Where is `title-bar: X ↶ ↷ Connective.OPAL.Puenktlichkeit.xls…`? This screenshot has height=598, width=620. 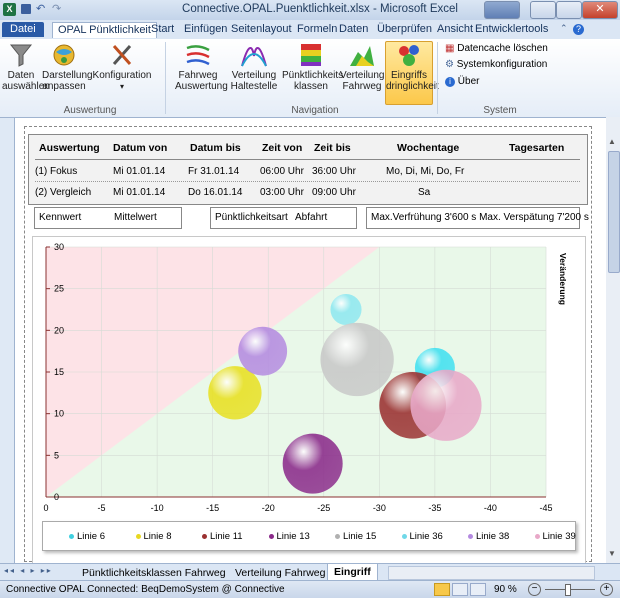 title-bar: X ↶ ↷ Connective.OPAL.Puenktlichkeit.xls… is located at coordinates (310, 10).